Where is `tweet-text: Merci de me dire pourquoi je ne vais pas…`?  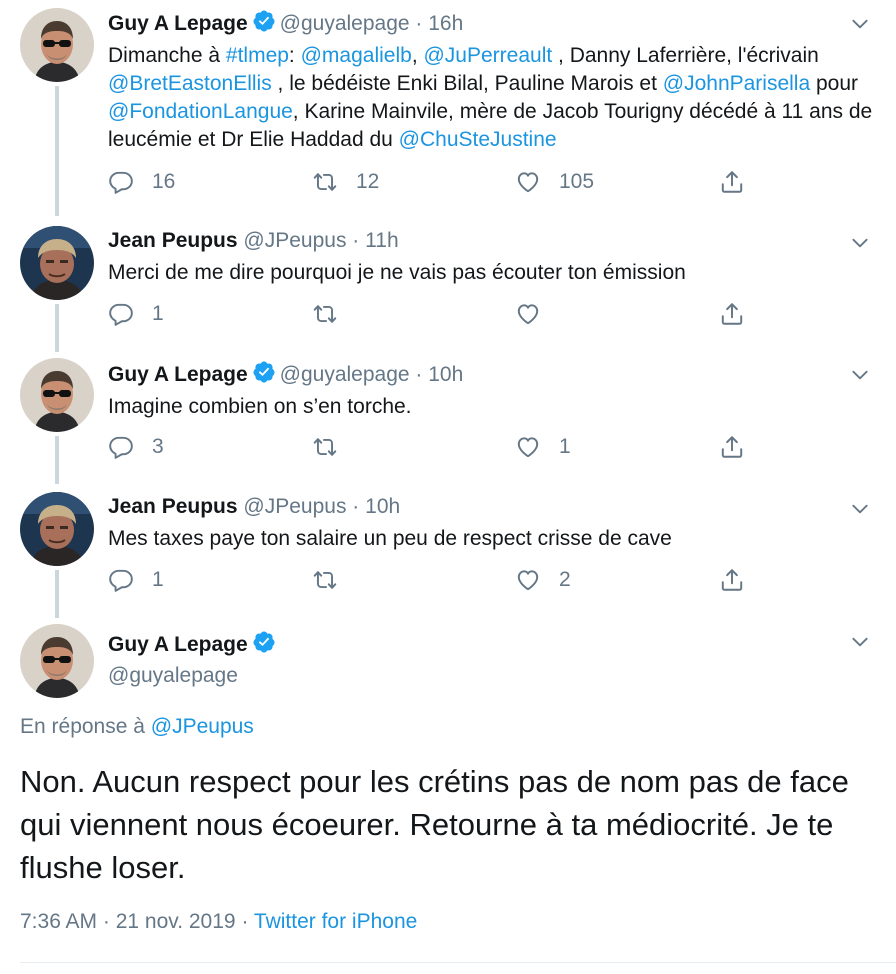
tweet-text: Merci de me dire pourquoi je ne vais pas… is located at coordinates (397, 272).